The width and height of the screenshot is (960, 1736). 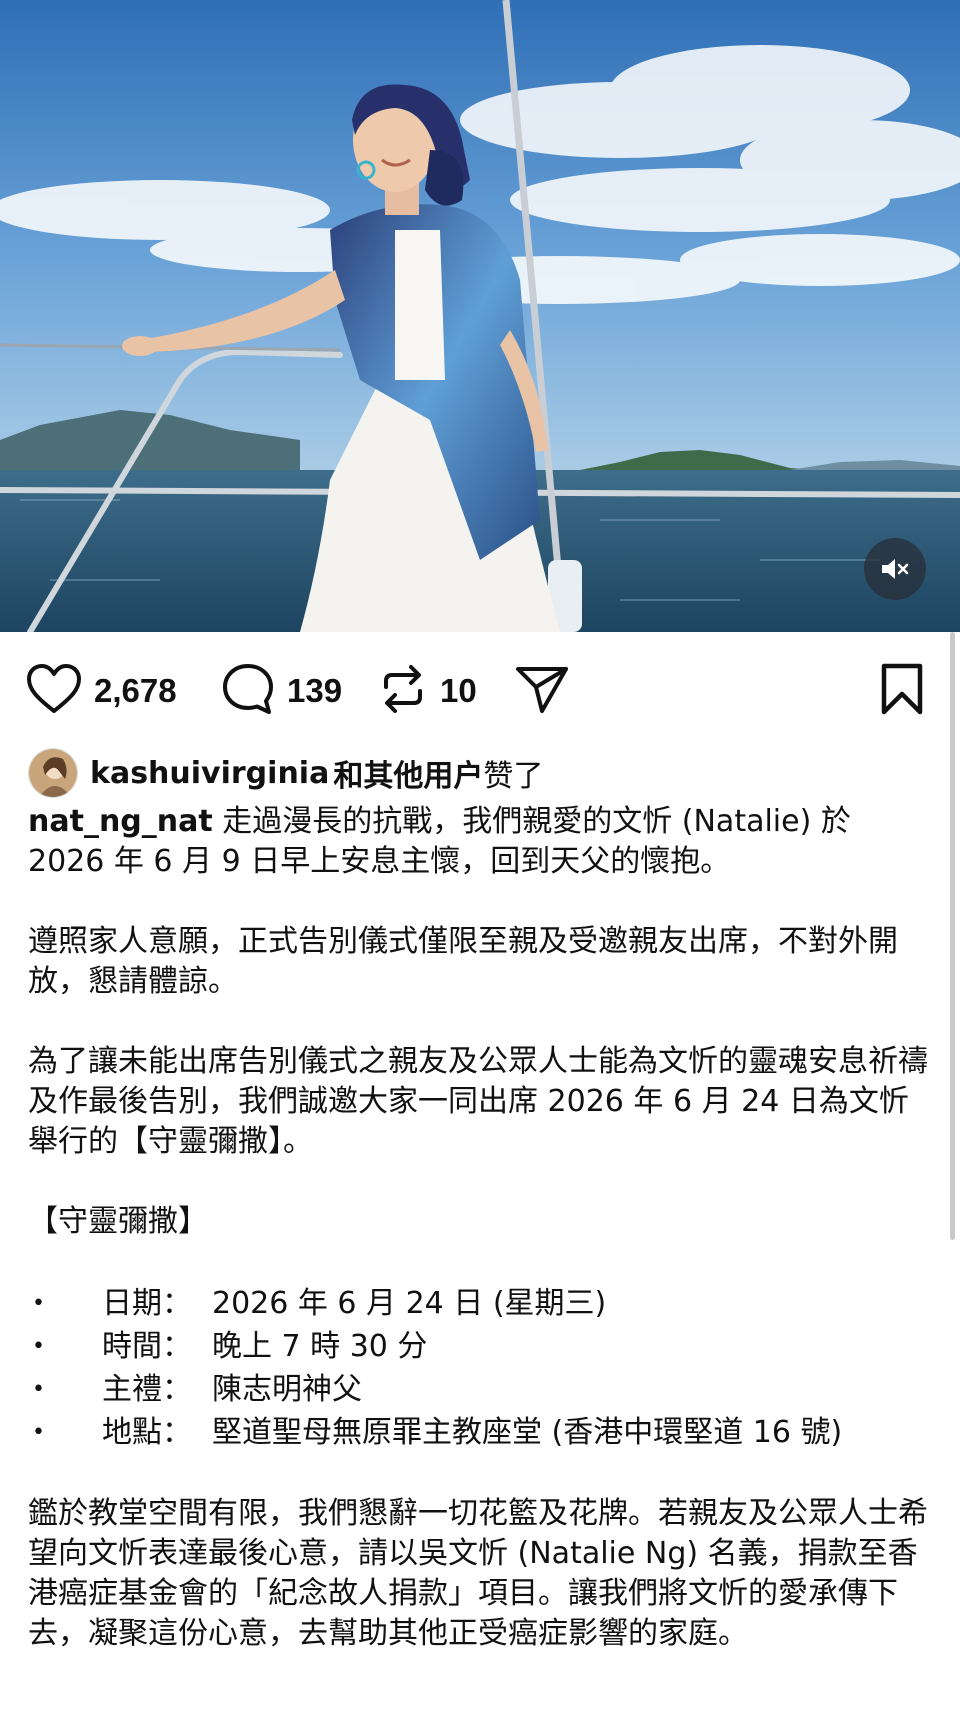 What do you see at coordinates (53, 773) in the screenshot?
I see `avatar` at bounding box center [53, 773].